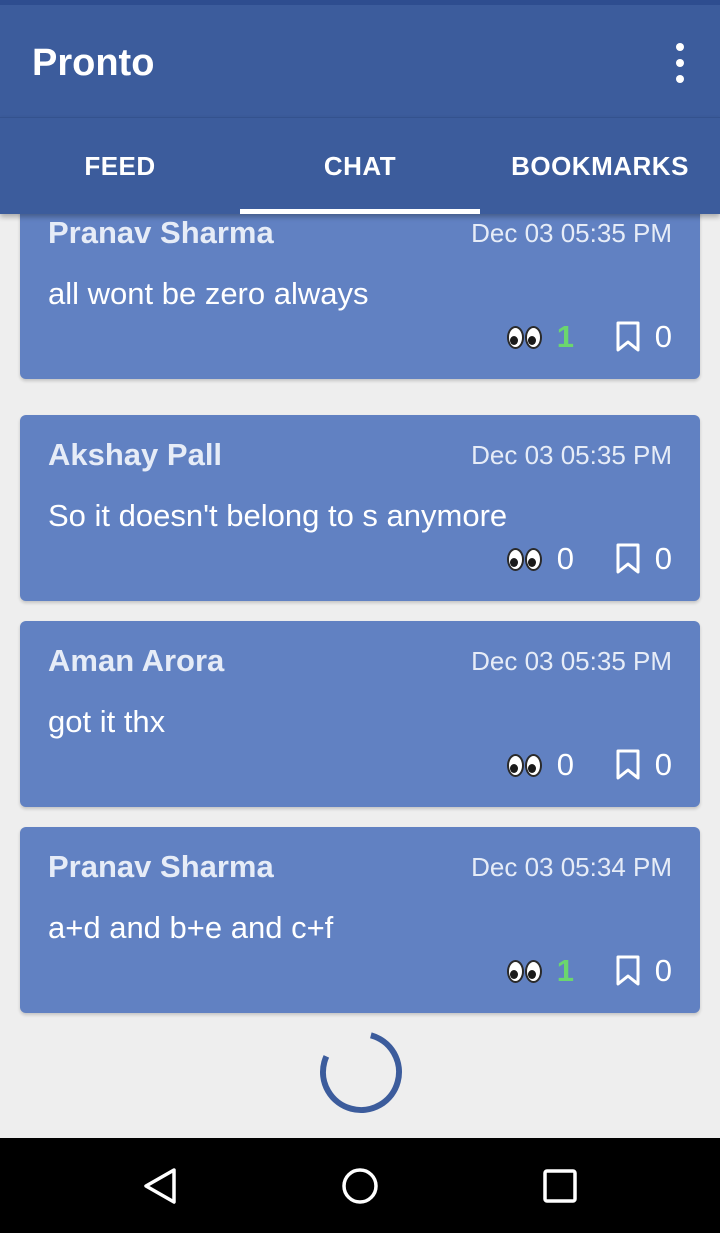  I want to click on loading-spinner, so click(361, 1072).